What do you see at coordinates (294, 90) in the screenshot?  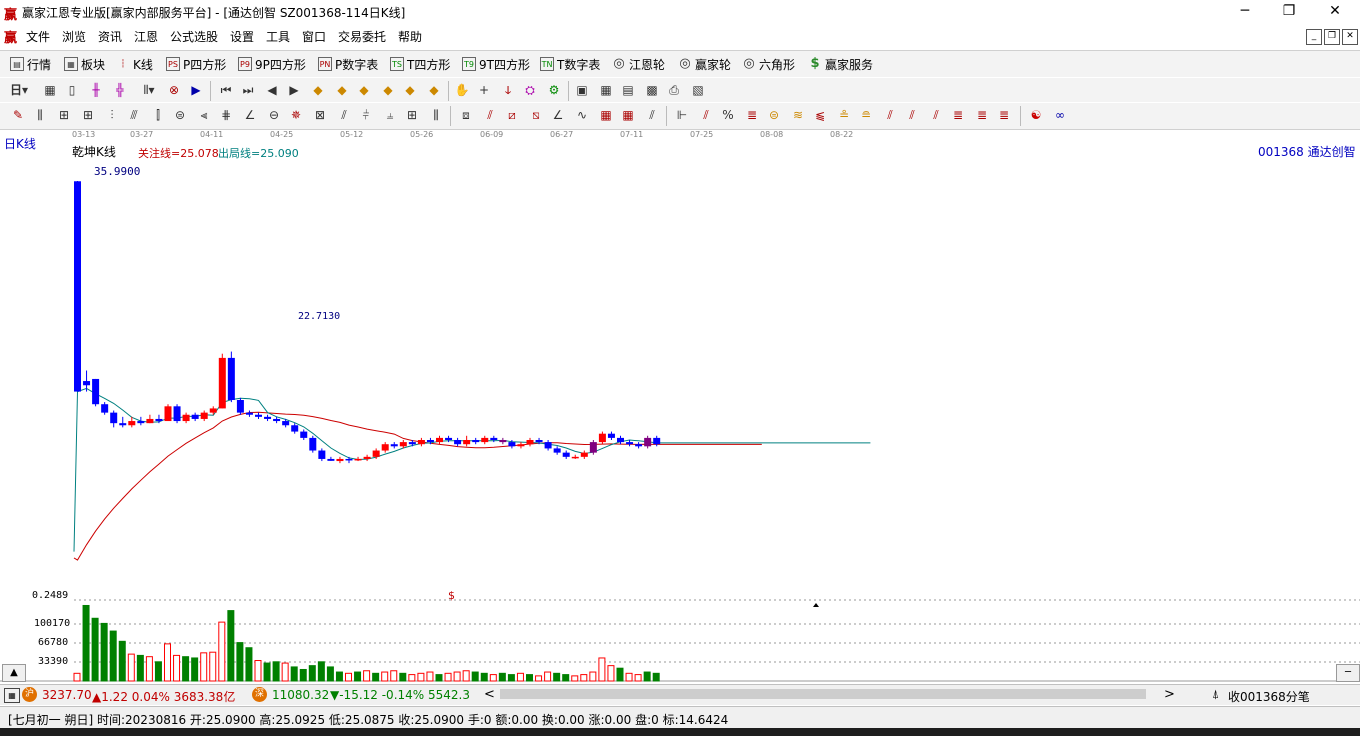 I see `right-icon: ▶` at bounding box center [294, 90].